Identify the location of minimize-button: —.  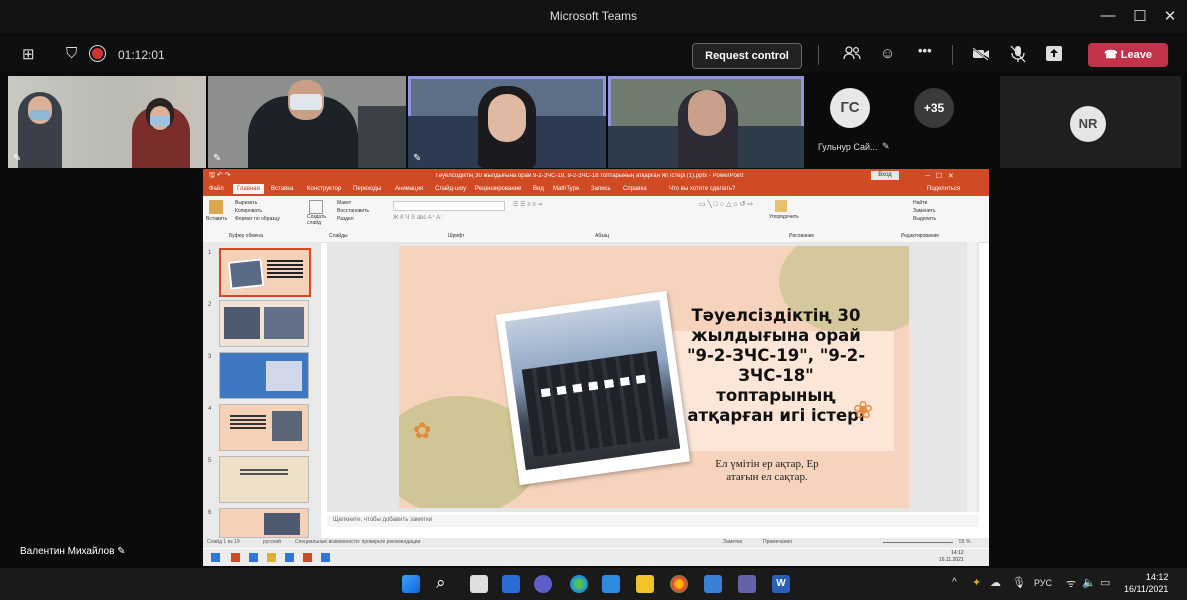
(1108, 15).